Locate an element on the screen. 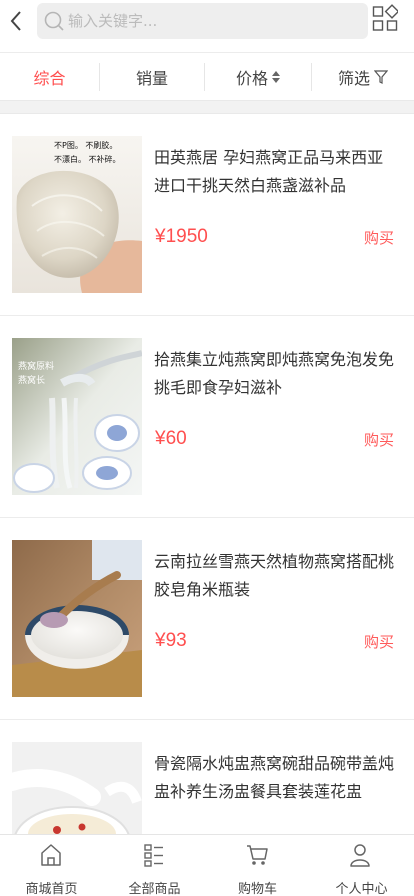  back-button is located at coordinates (17, 21).